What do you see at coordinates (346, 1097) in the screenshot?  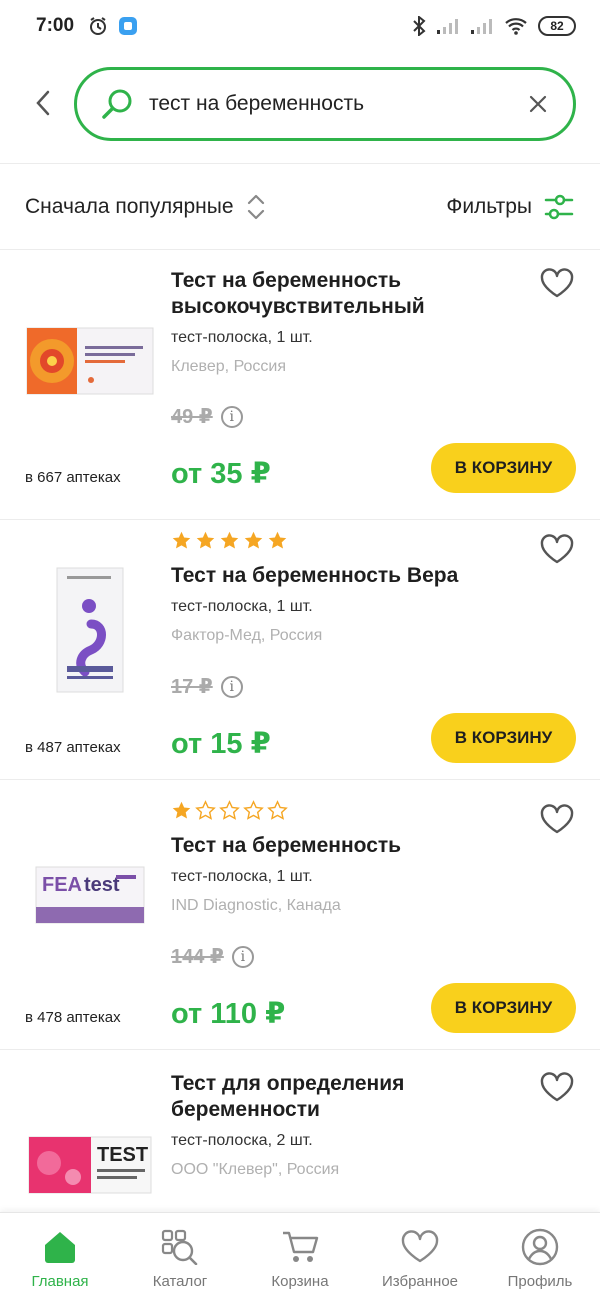 I see `product-title: Тест для определения беременности` at bounding box center [346, 1097].